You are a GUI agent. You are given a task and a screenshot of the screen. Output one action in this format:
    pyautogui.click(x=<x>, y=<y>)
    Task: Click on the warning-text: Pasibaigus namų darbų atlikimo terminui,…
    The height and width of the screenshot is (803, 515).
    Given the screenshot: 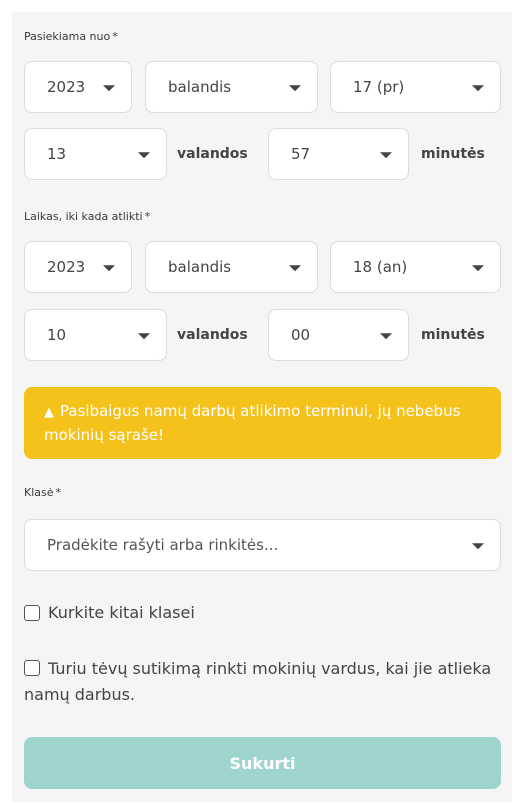 What is the action you would take?
    pyautogui.click(x=252, y=423)
    